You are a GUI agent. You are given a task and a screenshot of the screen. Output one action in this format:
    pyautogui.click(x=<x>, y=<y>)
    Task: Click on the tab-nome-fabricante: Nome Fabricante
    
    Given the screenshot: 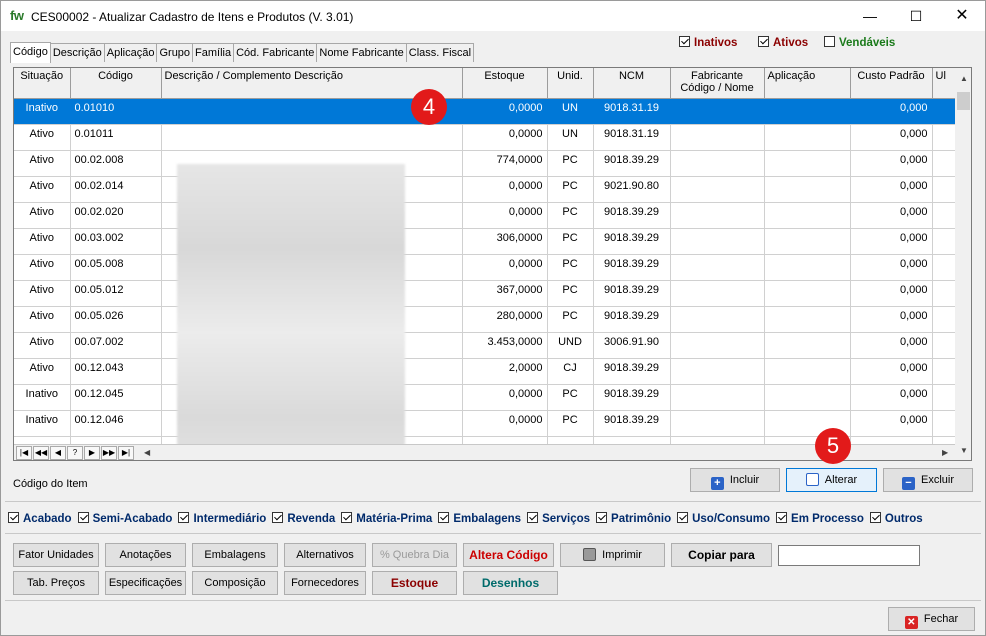 What is the action you would take?
    pyautogui.click(x=361, y=52)
    